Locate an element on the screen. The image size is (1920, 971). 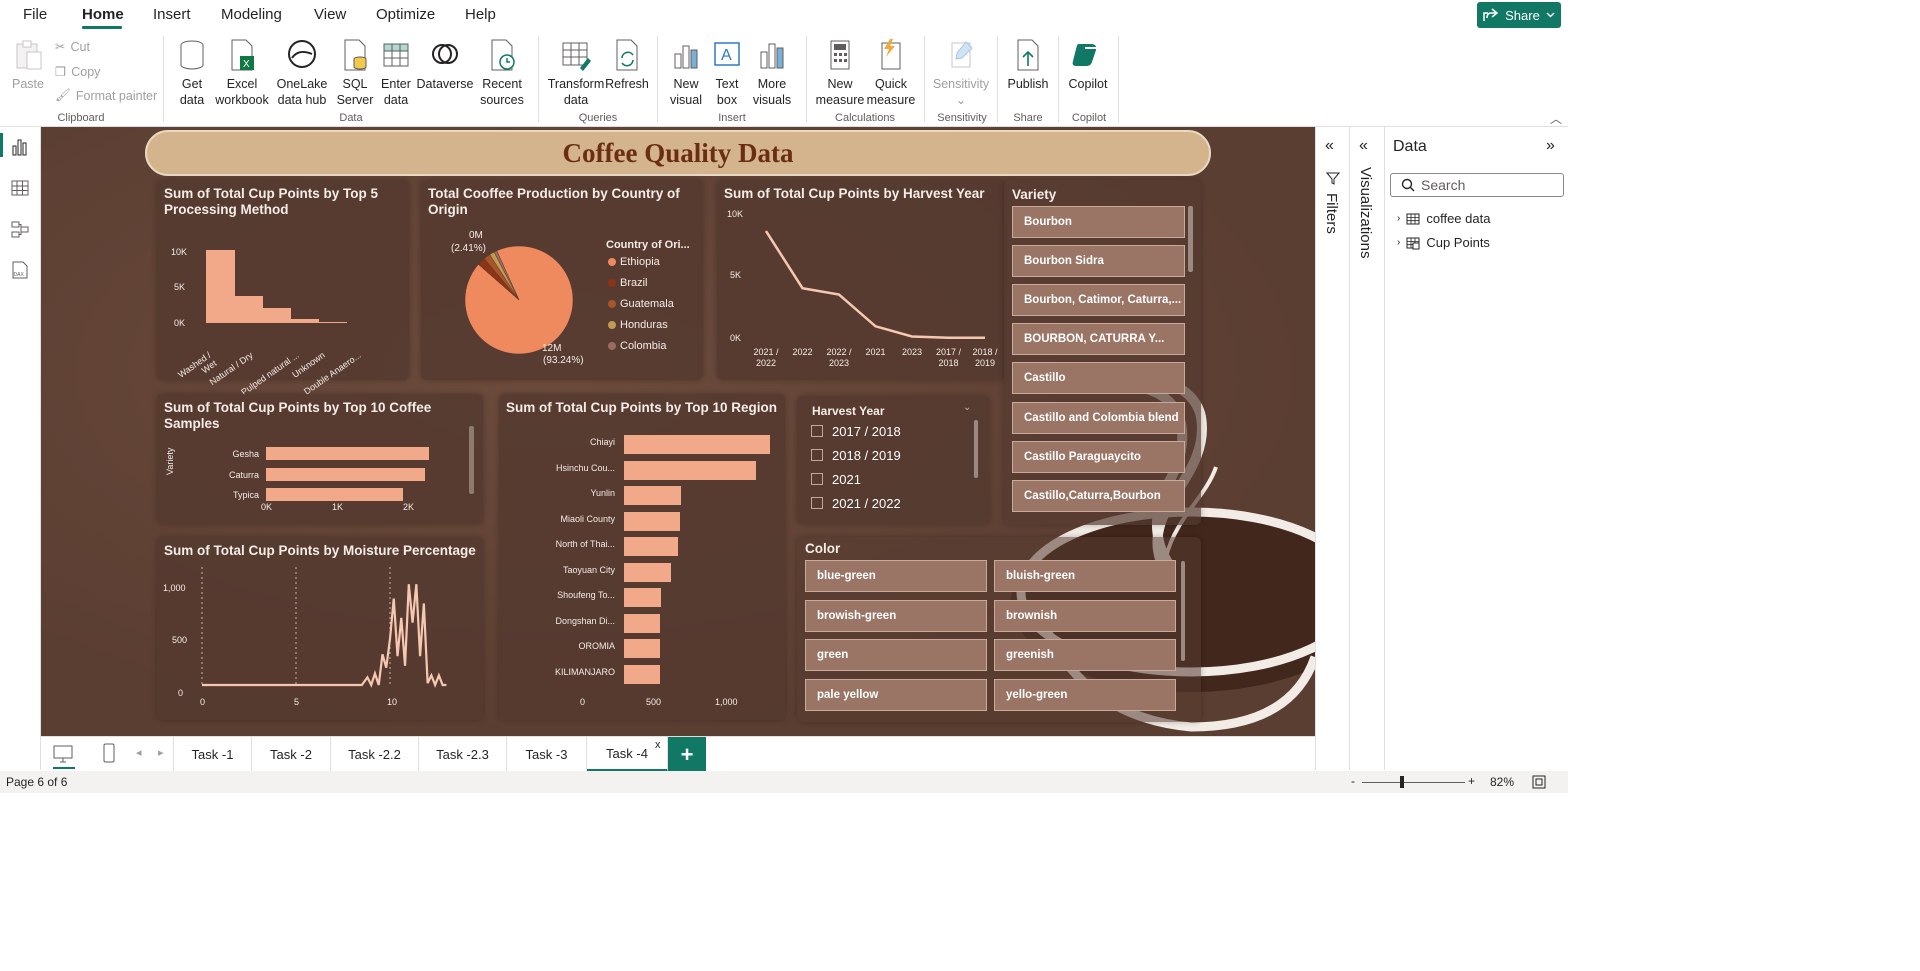
recent-sources-button: Recent sources is located at coordinates (502, 73).